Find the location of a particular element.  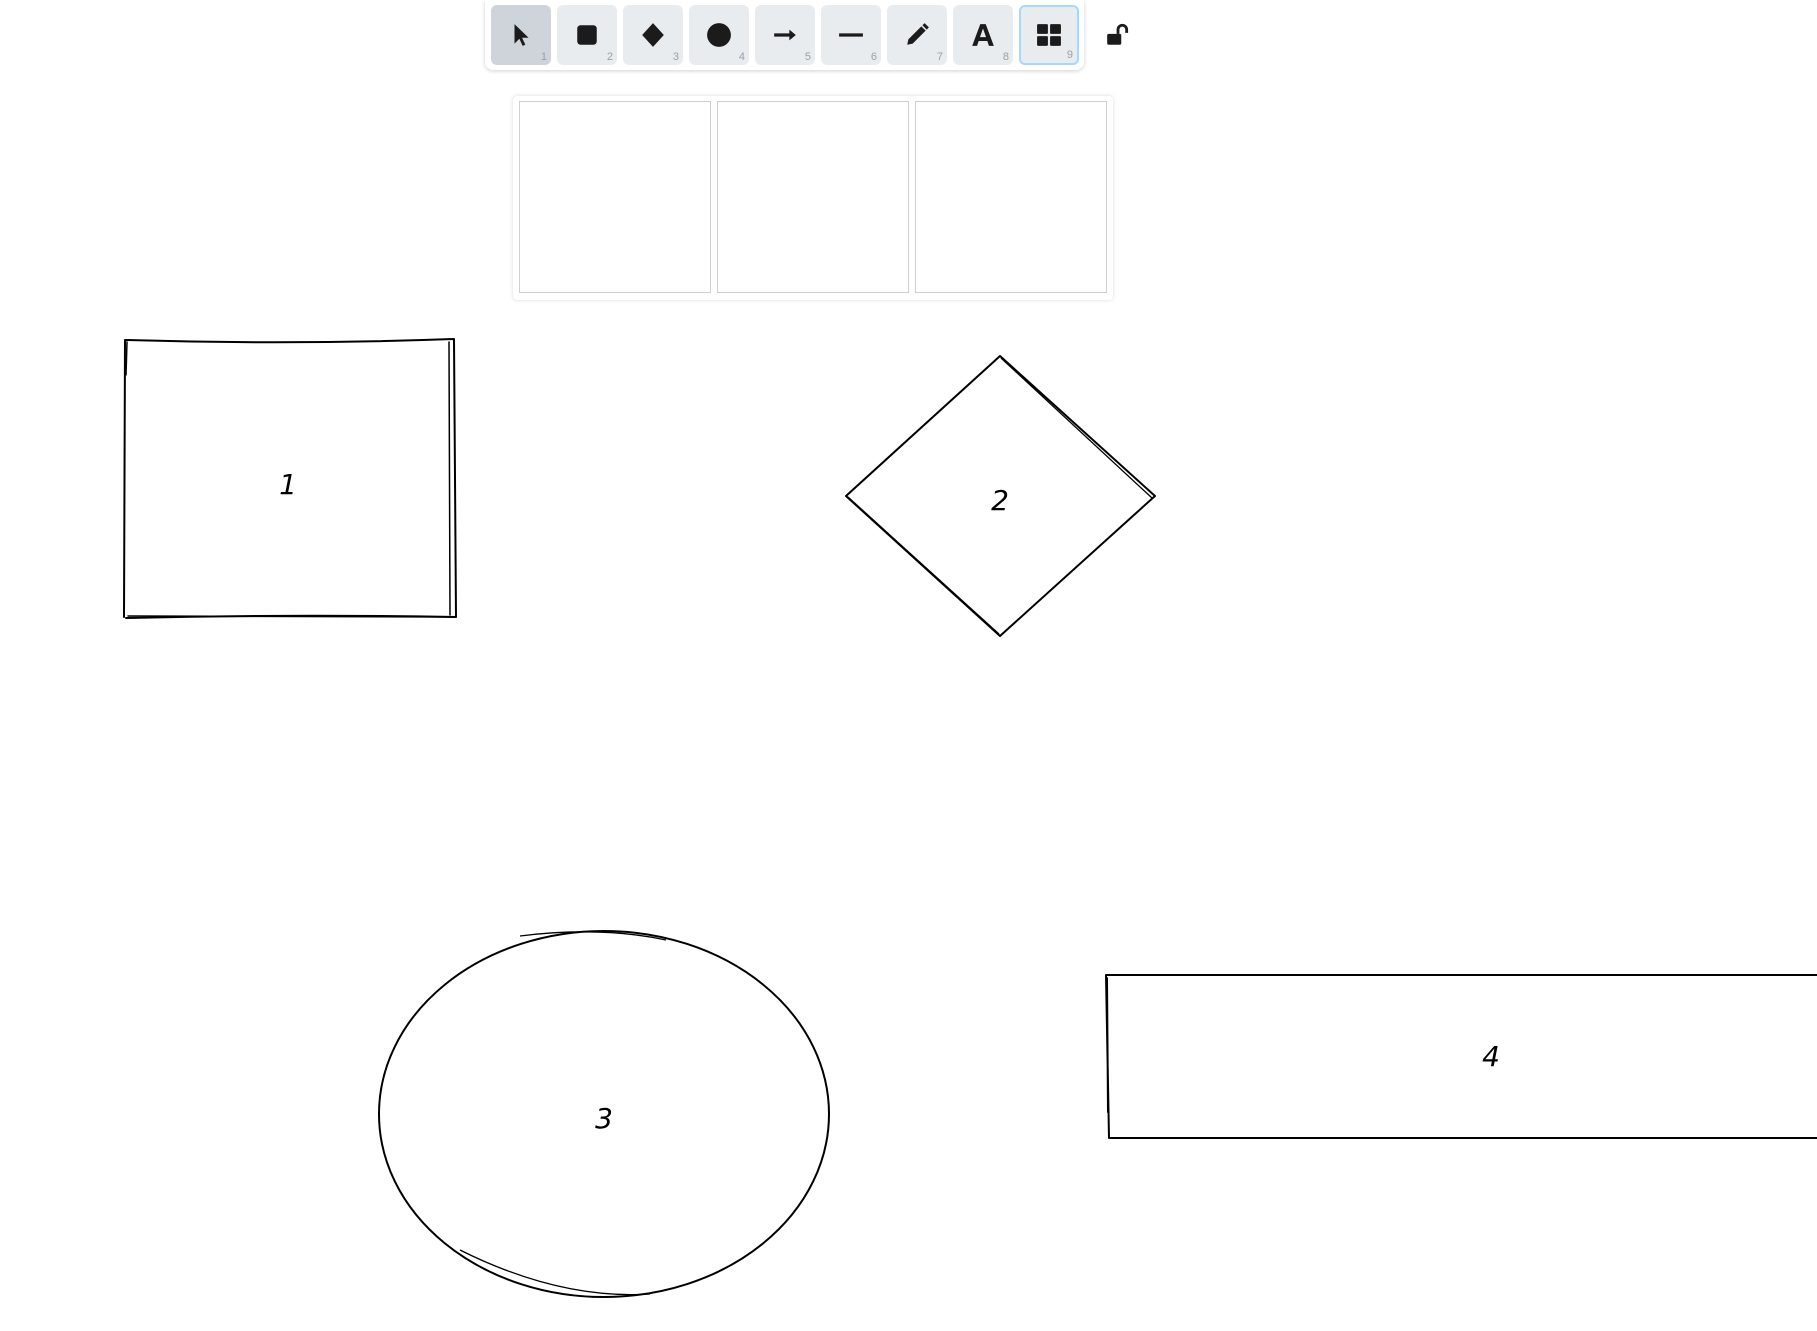

diamond-icon is located at coordinates (653, 35).